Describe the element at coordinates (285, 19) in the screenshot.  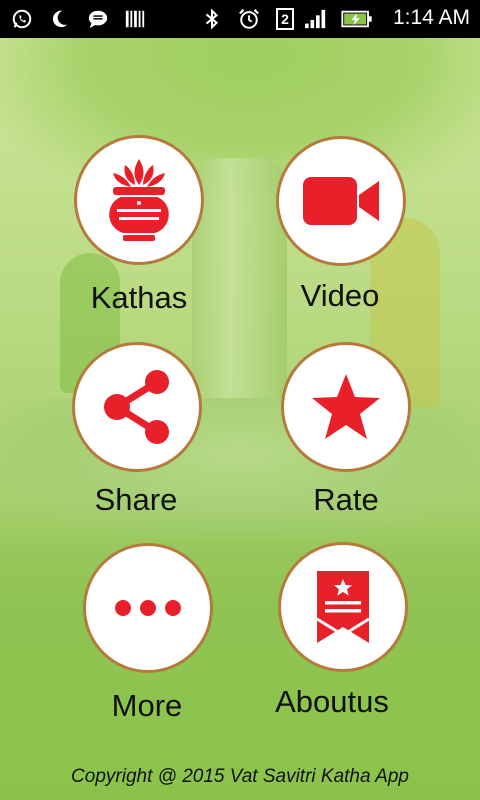
I see `sim-icon: 2` at that location.